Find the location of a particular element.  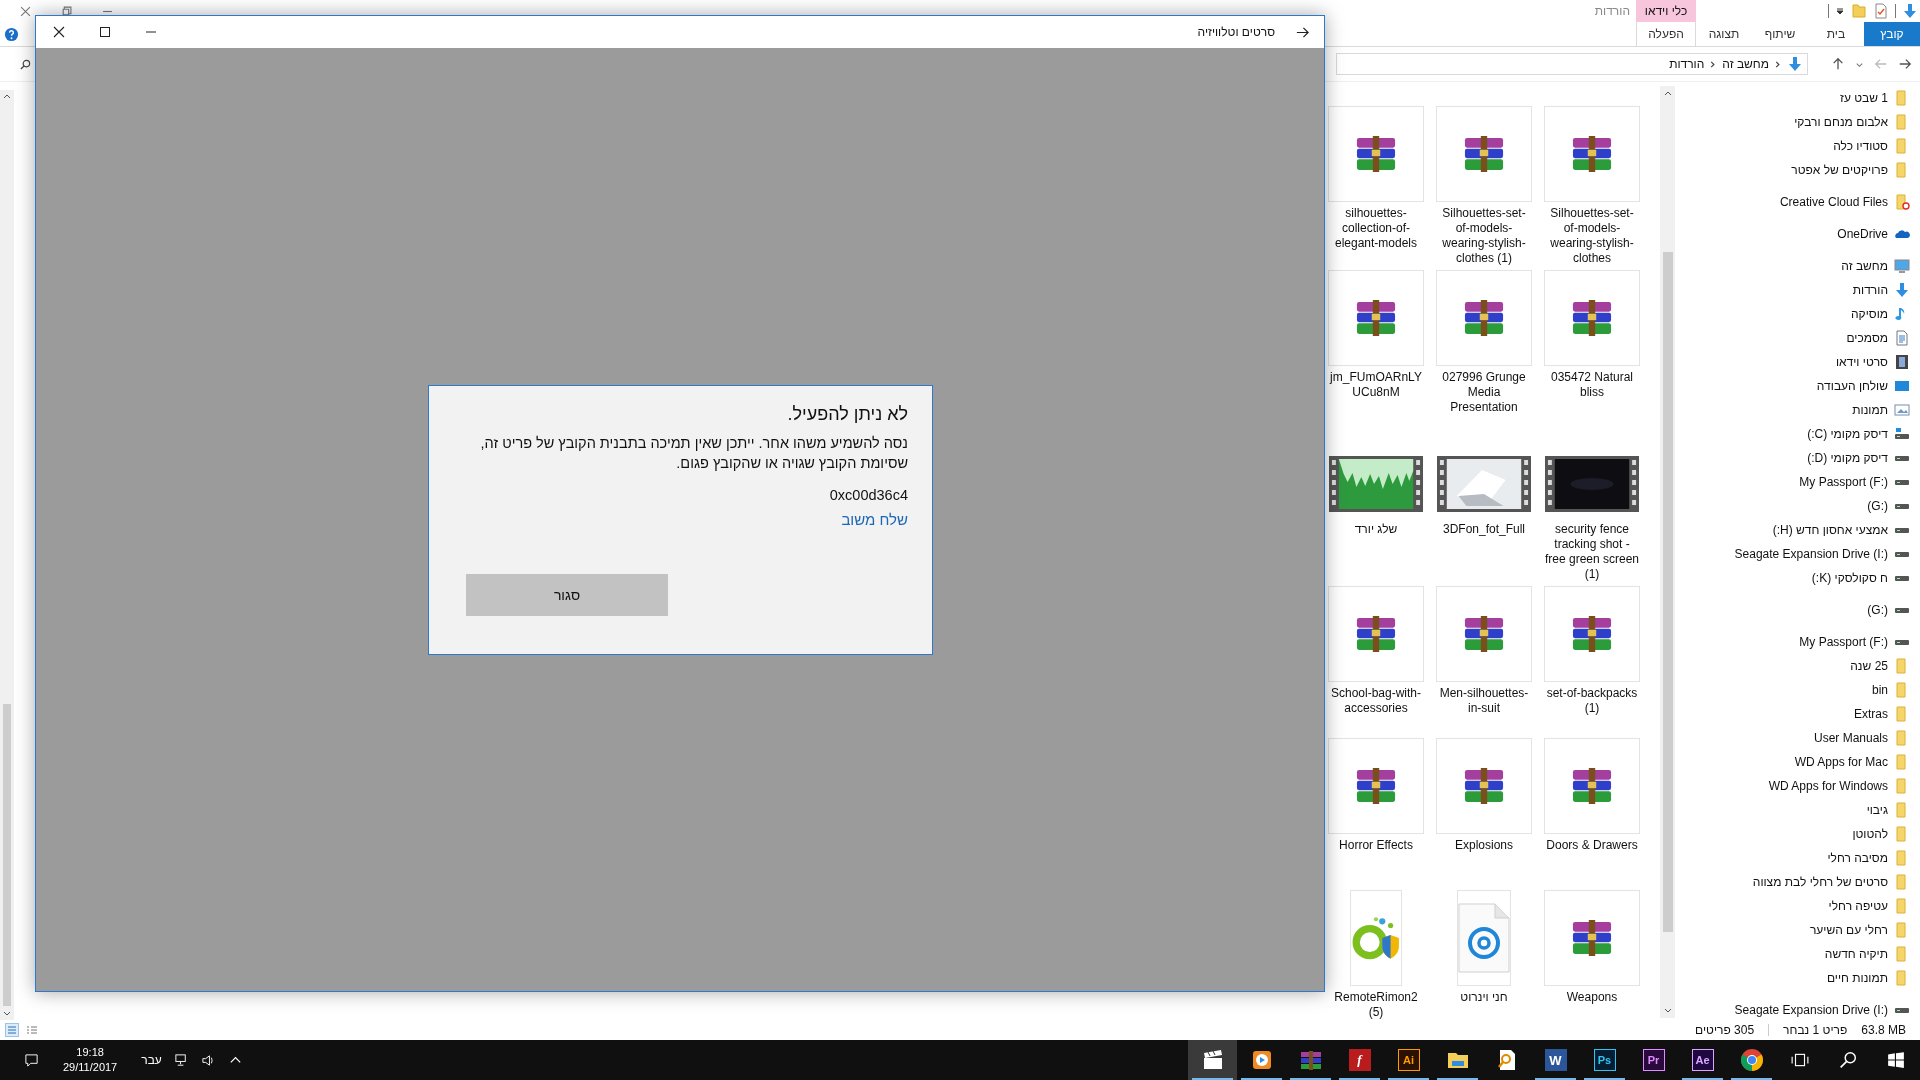

breadcrumb-item: מחשב זה is located at coordinates (1745, 64).